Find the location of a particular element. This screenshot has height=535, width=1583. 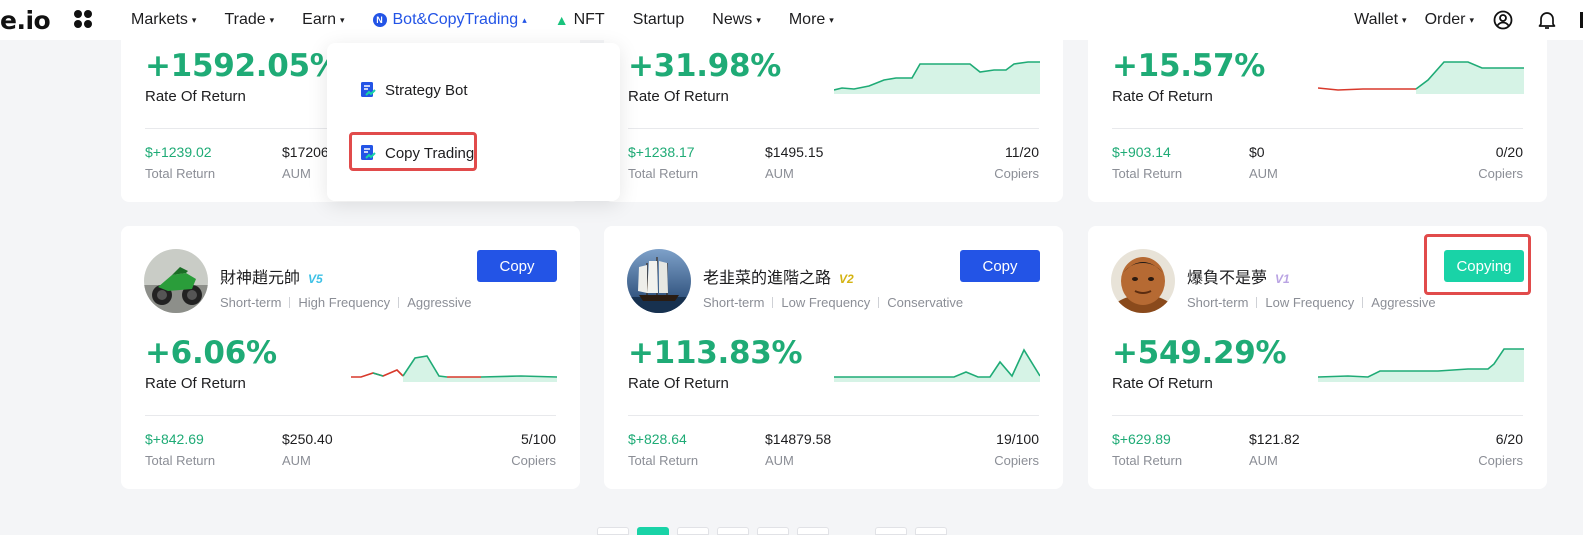

aum-value: $250.40 is located at coordinates (307, 439).